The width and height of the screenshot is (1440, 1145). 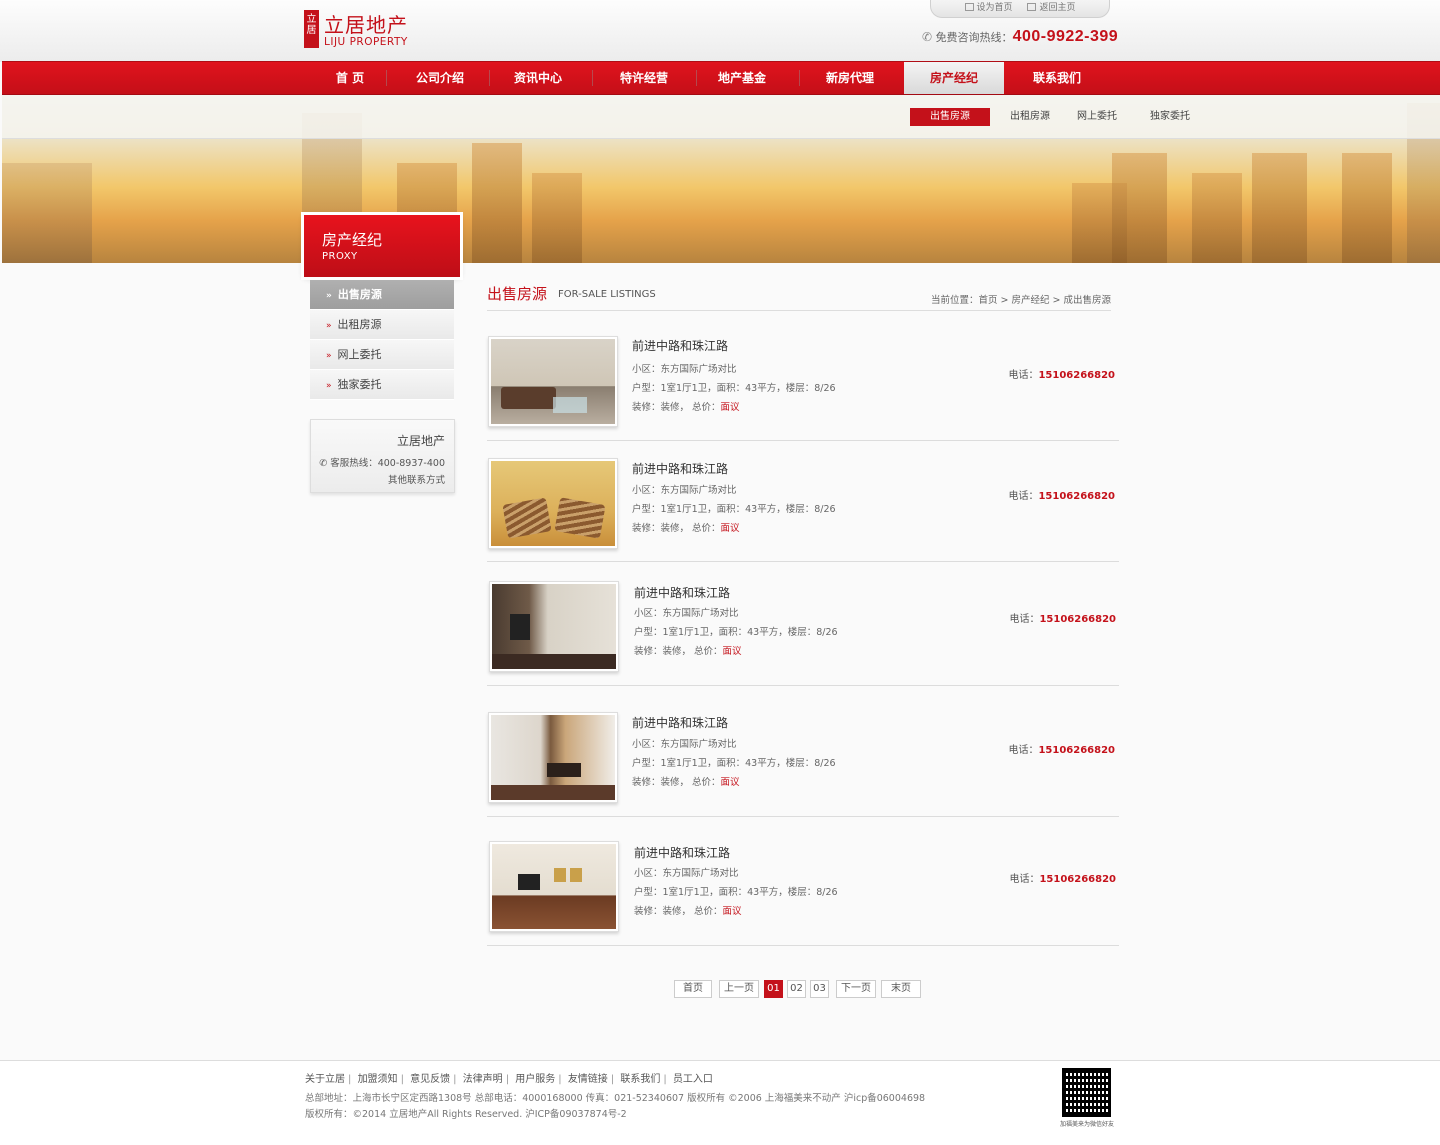 I want to click on tv-cabinet-shape, so click(x=564, y=770).